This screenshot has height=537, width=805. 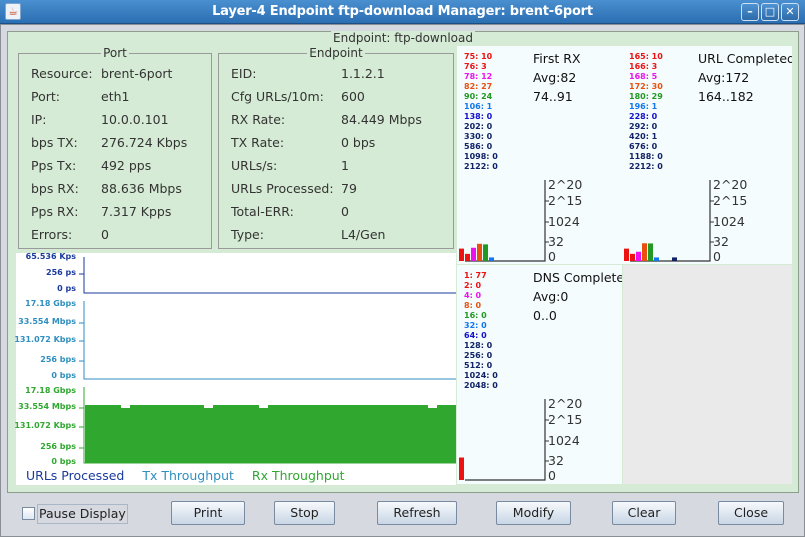 I want to click on stop-button: Stop, so click(x=304, y=513).